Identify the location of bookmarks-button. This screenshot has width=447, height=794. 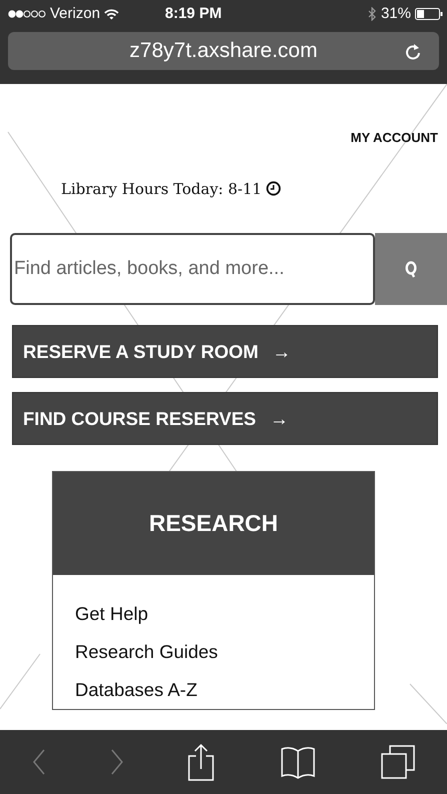
(298, 762).